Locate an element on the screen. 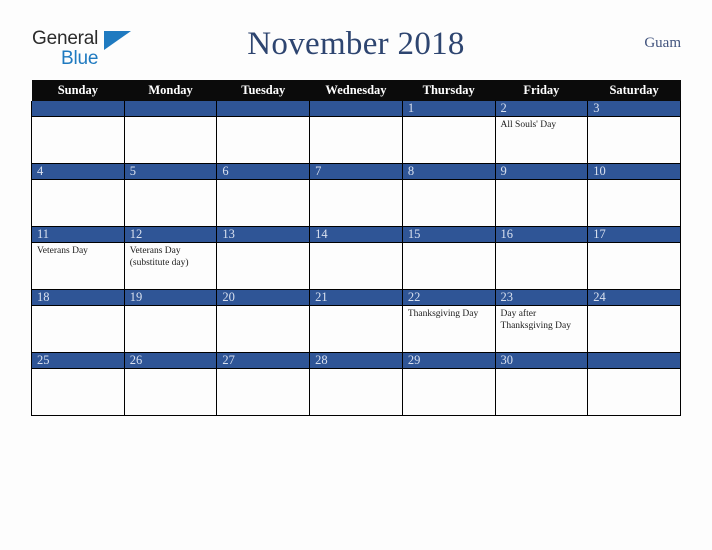  calendar-week-row: 25 26 27 28 29 30 is located at coordinates (356, 384).